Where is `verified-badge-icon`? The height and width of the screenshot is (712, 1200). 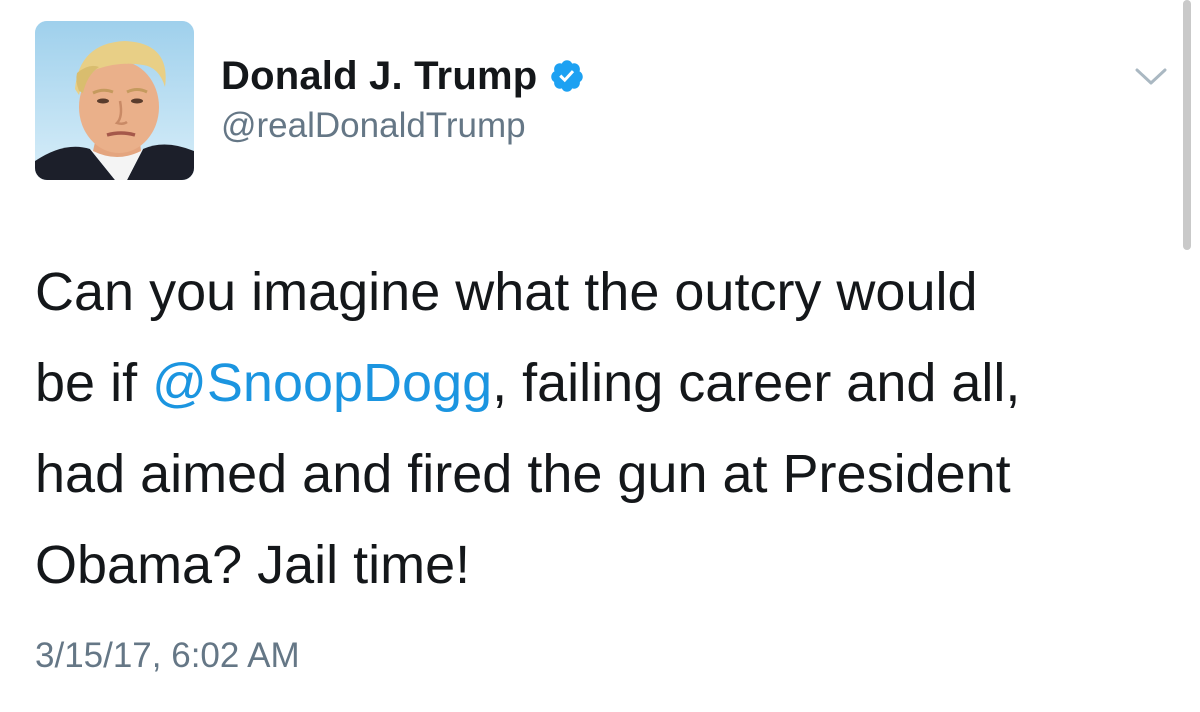 verified-badge-icon is located at coordinates (567, 76).